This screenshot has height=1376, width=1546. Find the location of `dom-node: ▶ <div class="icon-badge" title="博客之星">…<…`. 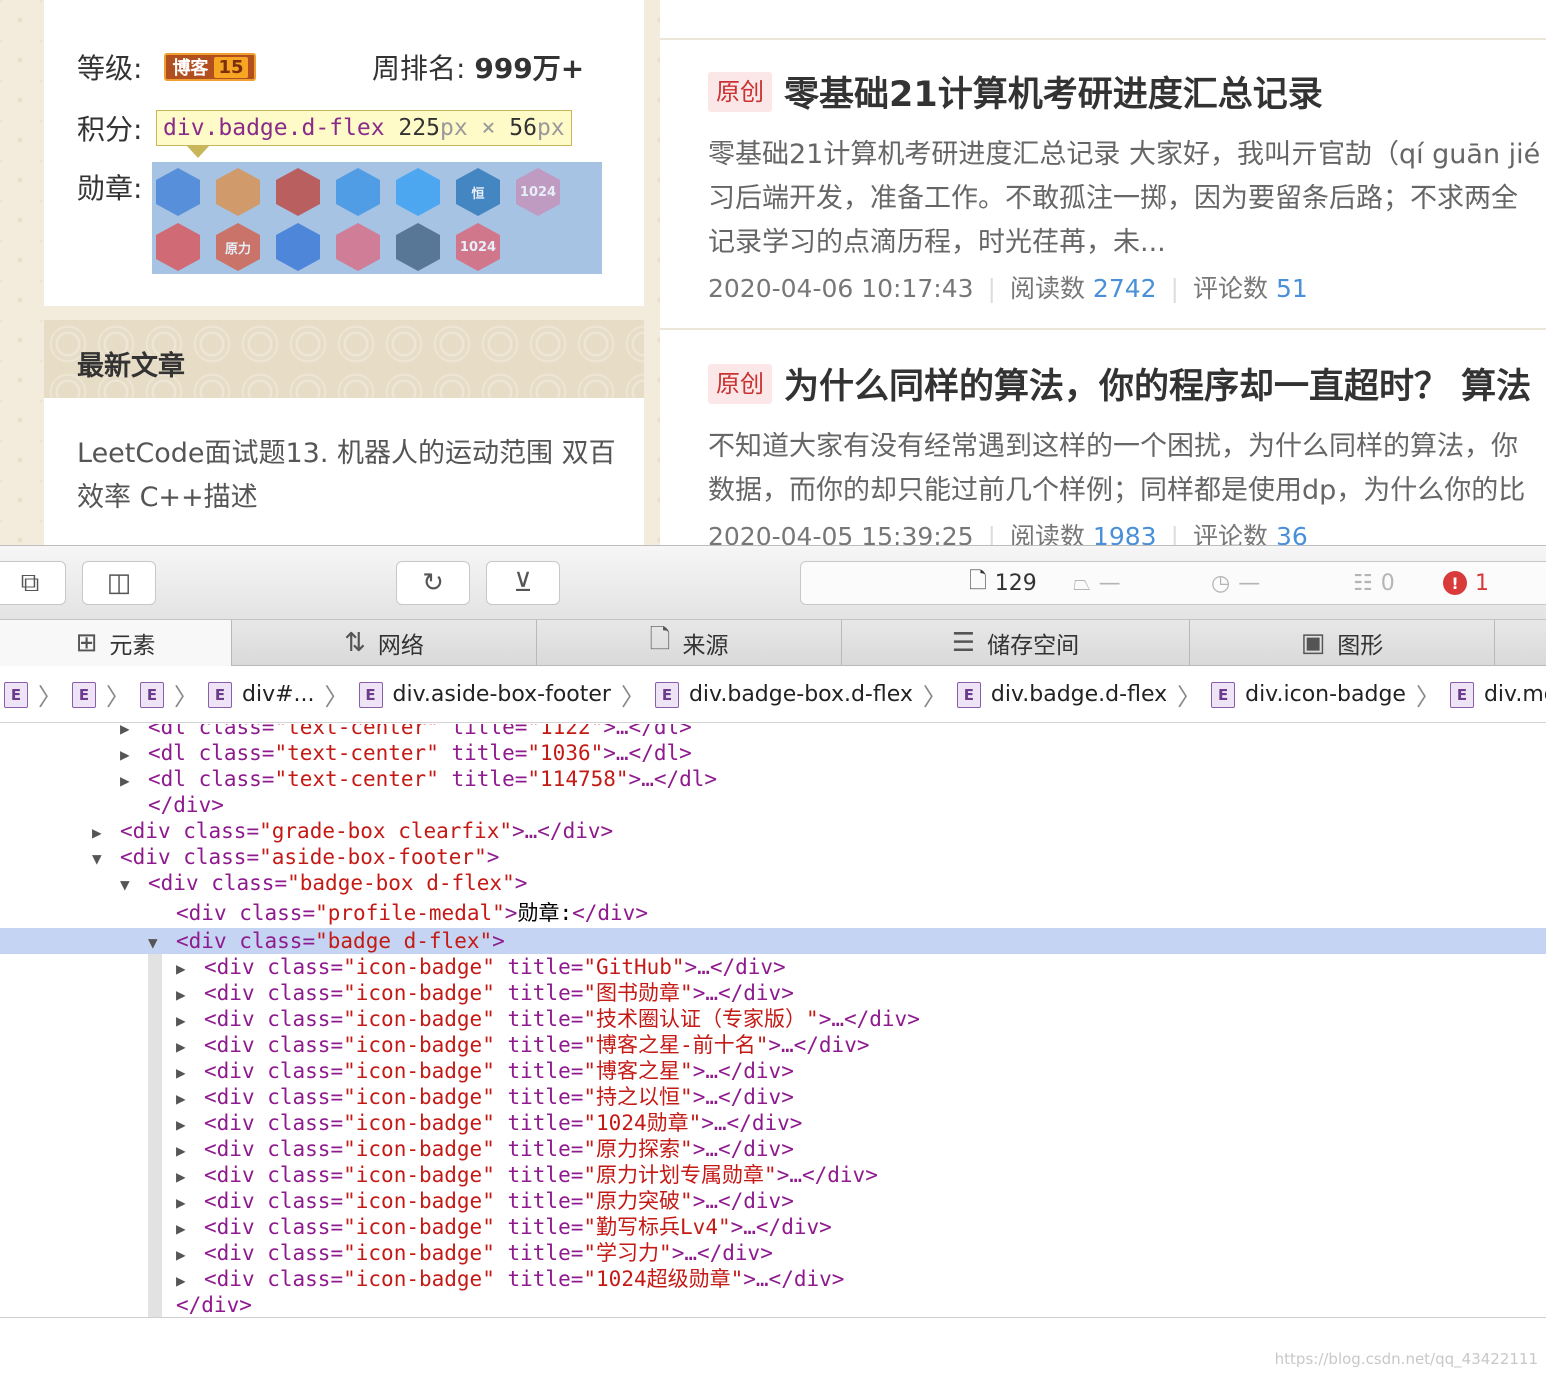

dom-node: ▶ <div class="icon-badge" title="博客之星">…<… is located at coordinates (773, 1071).